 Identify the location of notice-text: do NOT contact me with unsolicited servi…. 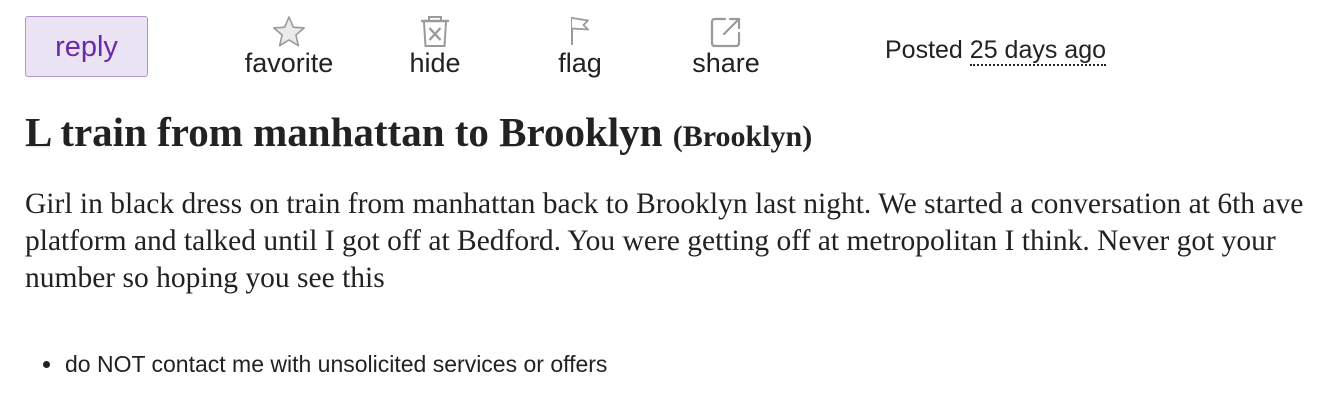
(336, 364).